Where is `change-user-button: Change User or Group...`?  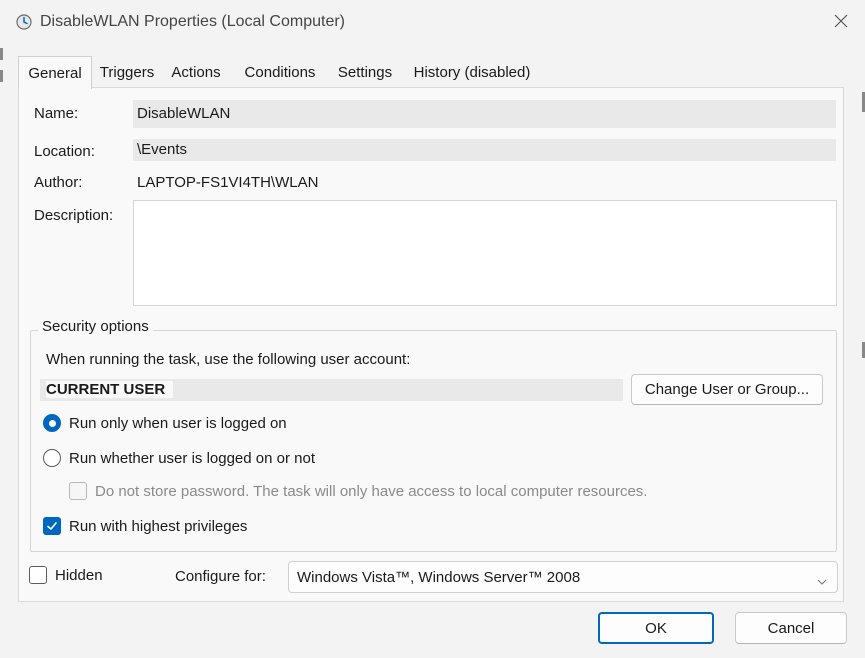 change-user-button: Change User or Group... is located at coordinates (727, 389).